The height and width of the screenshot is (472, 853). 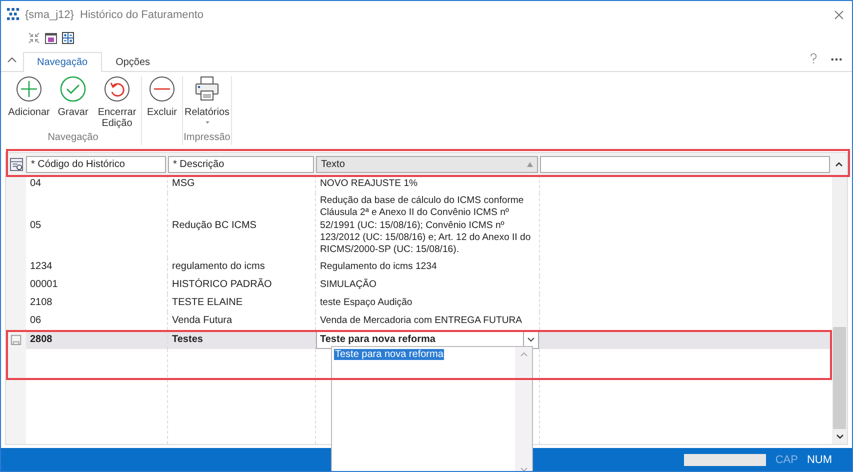 What do you see at coordinates (786, 460) in the screenshot?
I see `key-indicator: CAP` at bounding box center [786, 460].